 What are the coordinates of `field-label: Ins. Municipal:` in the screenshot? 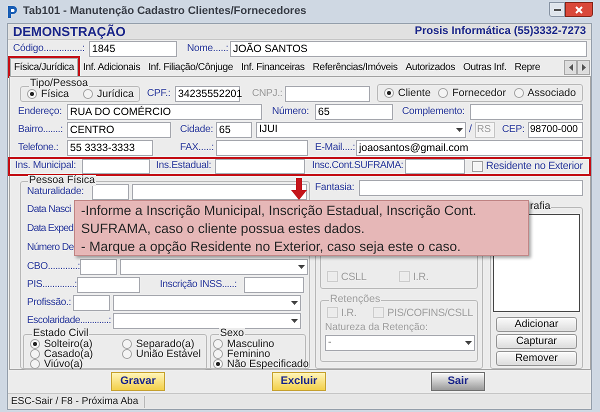 It's located at (46, 166).